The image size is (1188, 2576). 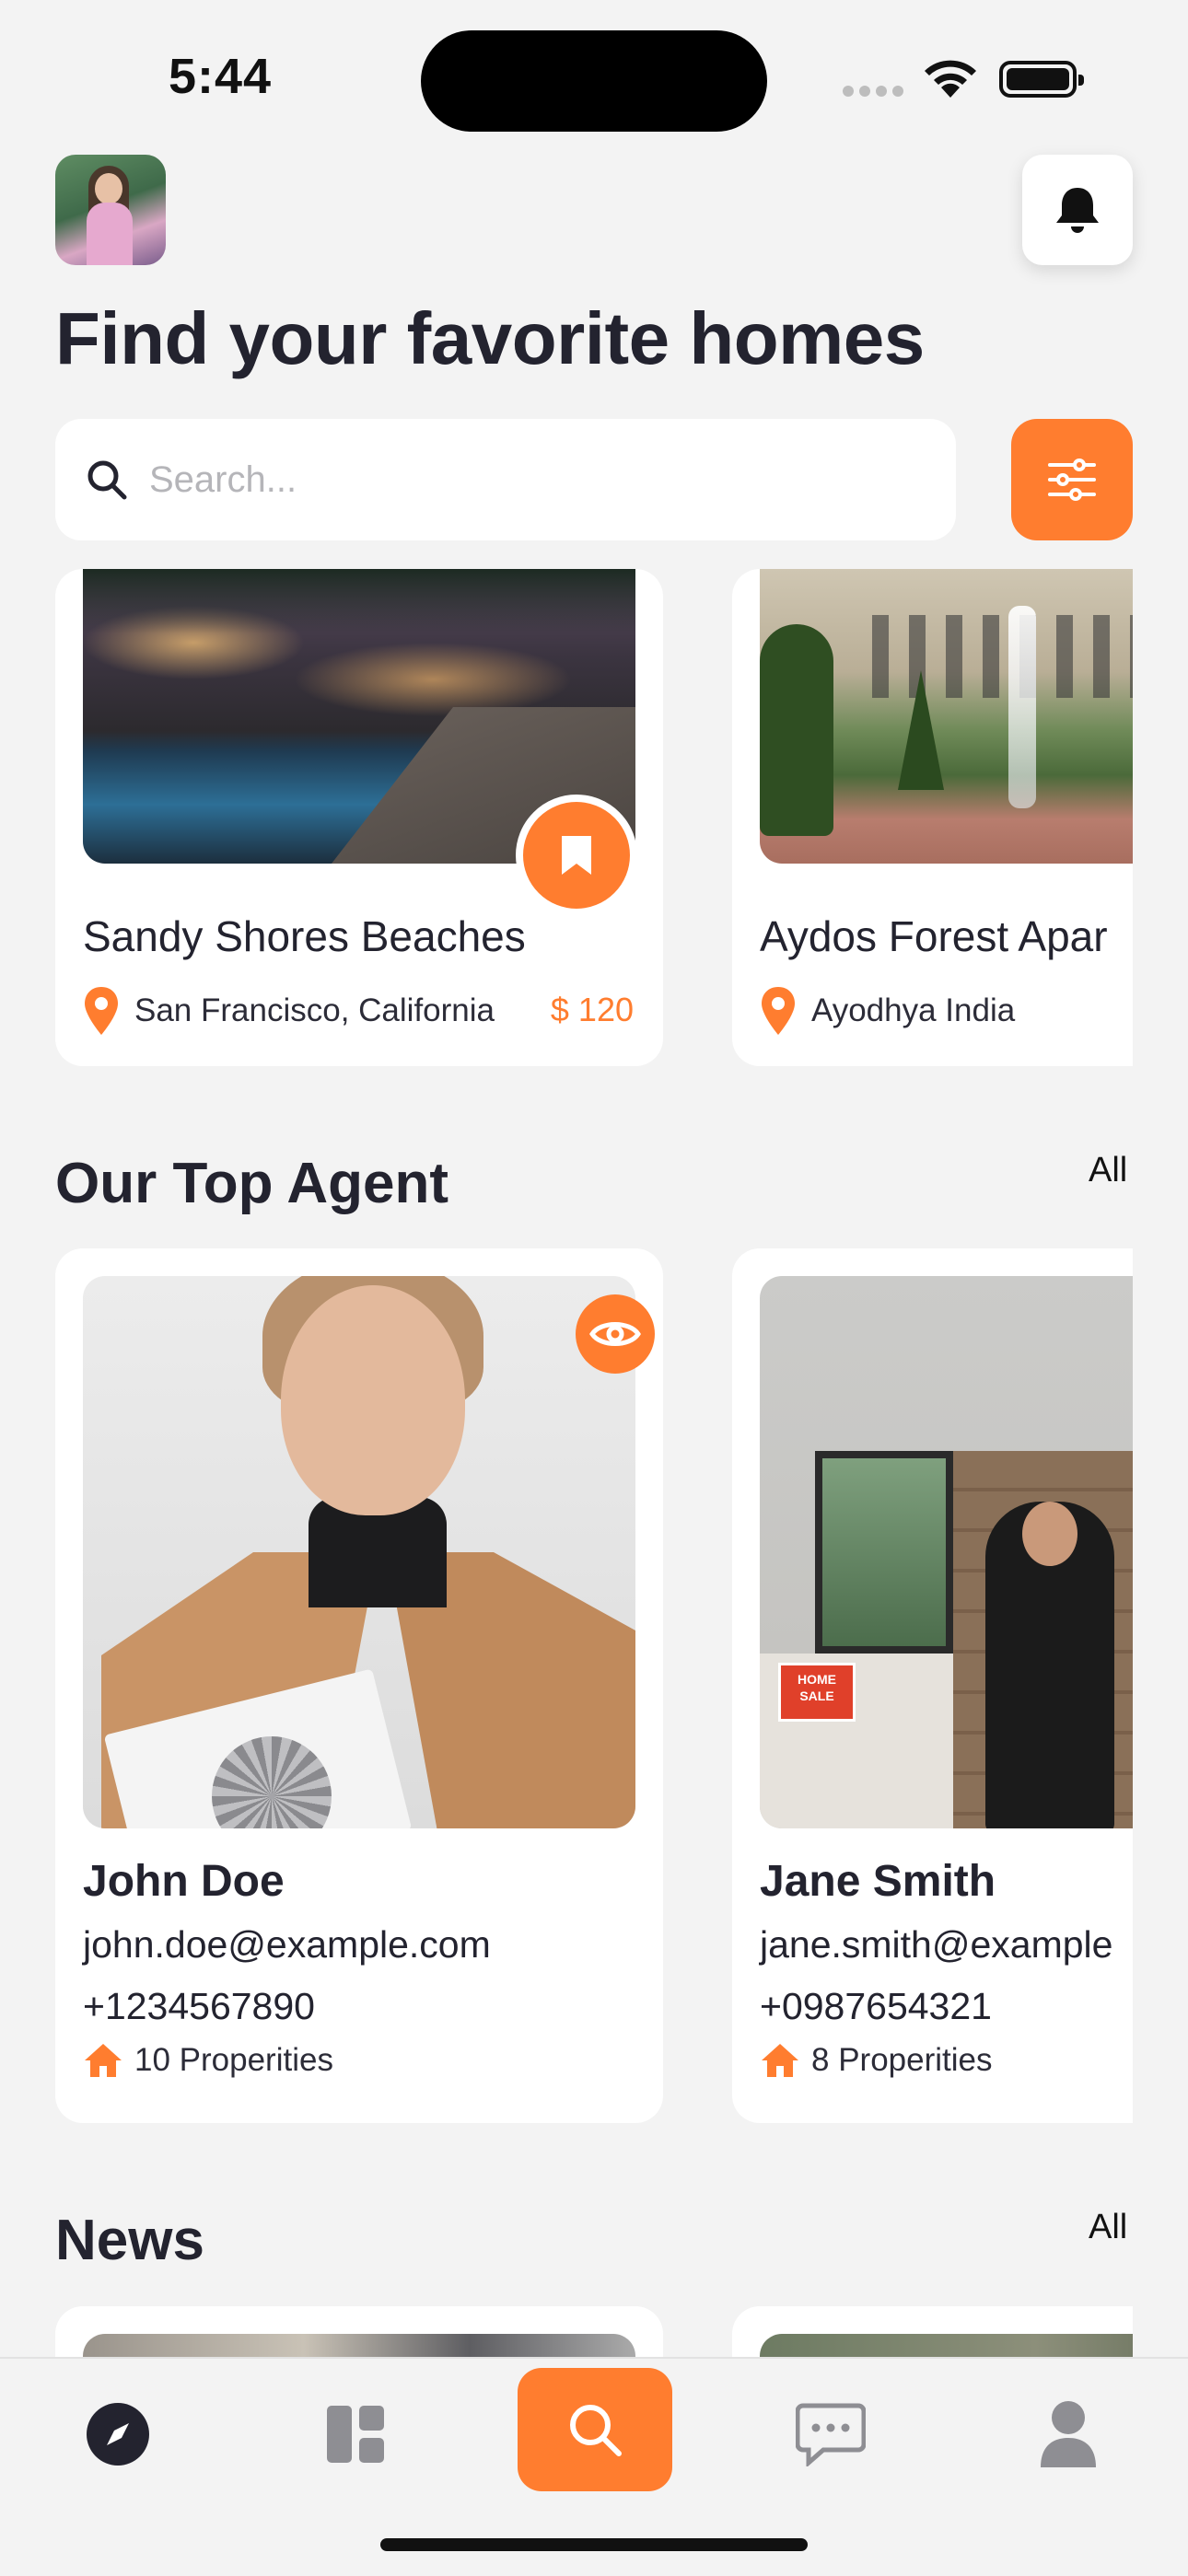 I want to click on cellular-signal-icon, so click(x=876, y=93).